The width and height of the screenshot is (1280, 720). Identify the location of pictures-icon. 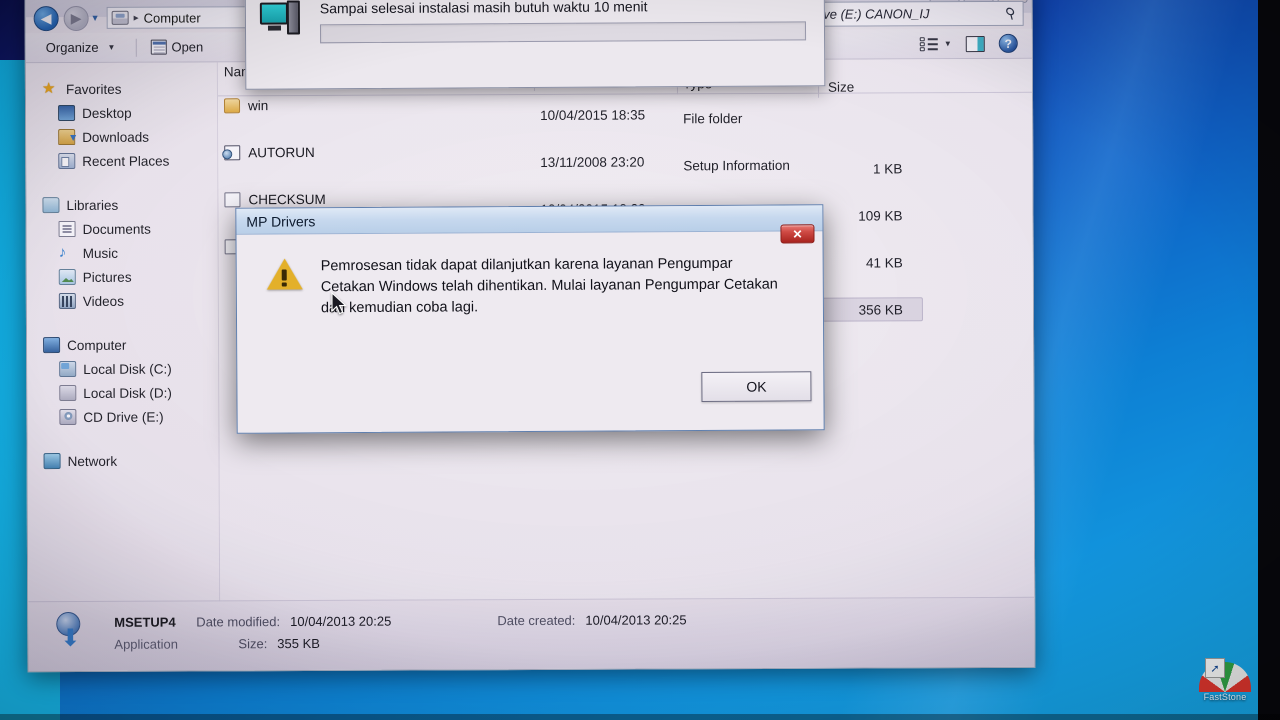
(67, 277).